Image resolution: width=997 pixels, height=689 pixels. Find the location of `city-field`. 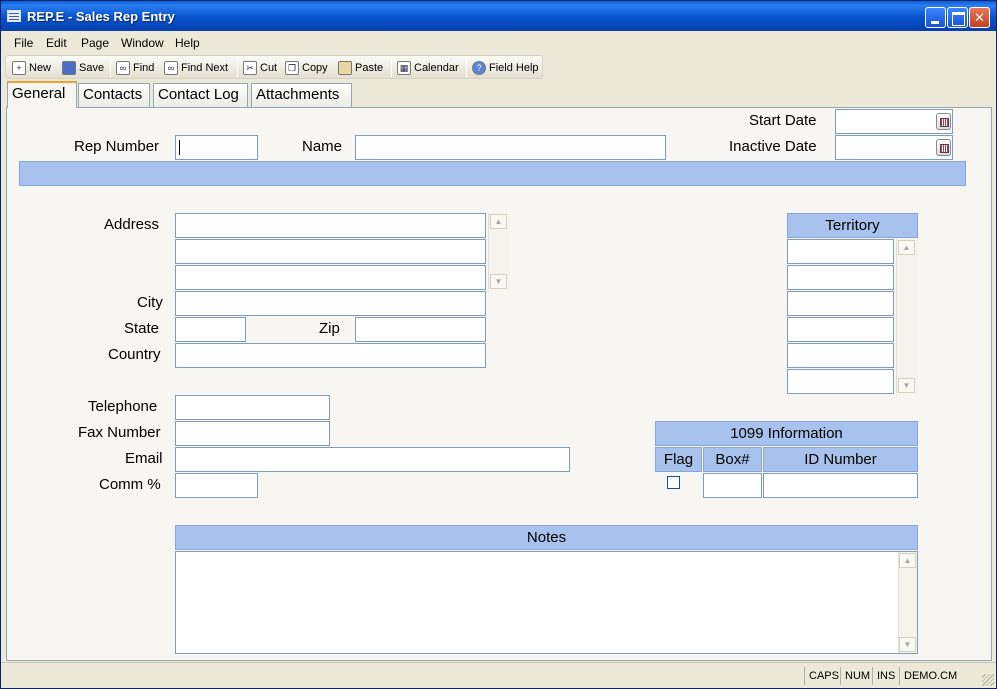

city-field is located at coordinates (330, 303).